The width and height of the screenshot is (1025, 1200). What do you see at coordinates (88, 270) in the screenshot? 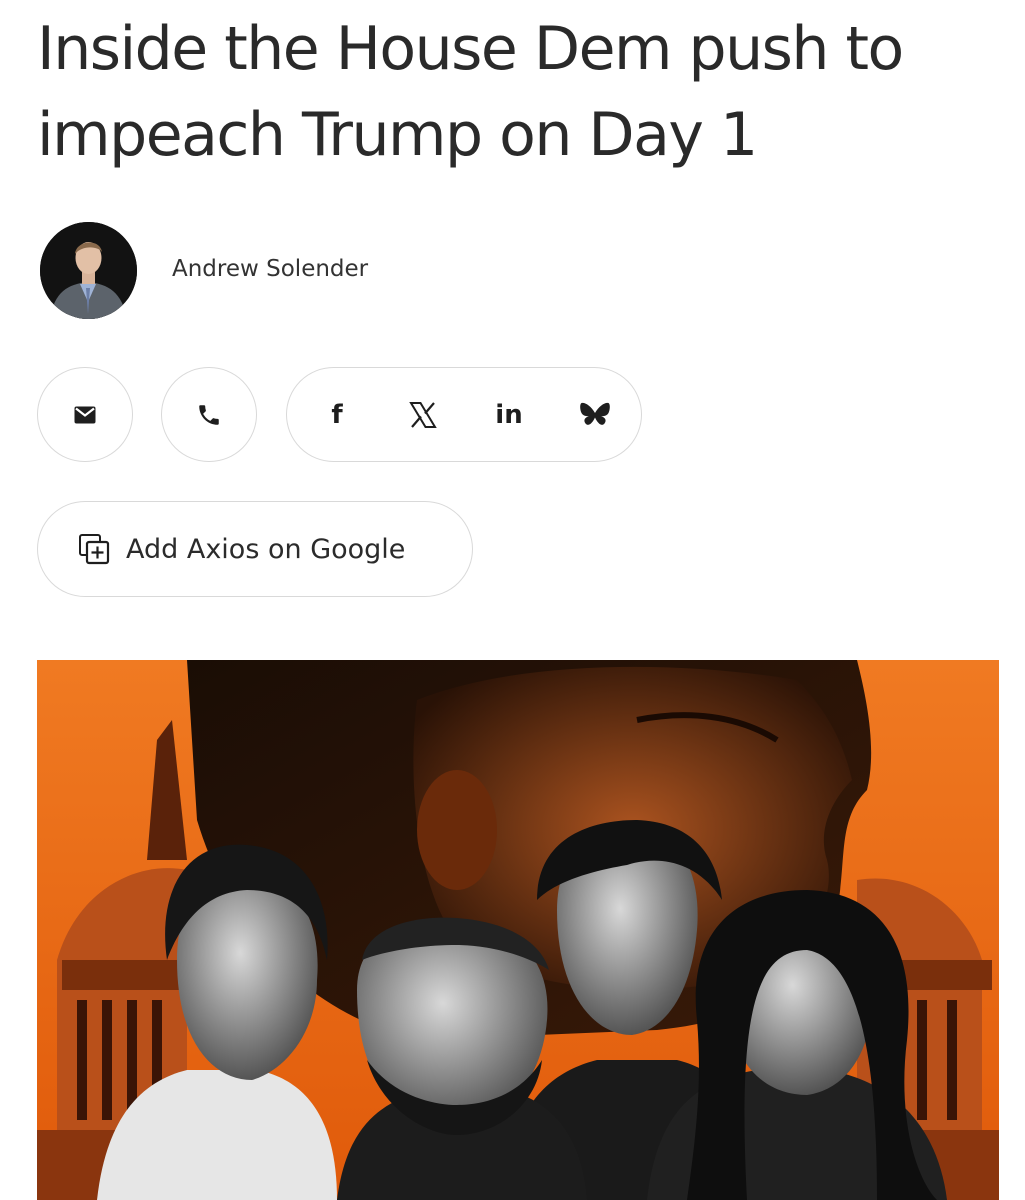
I see `author-avatar` at bounding box center [88, 270].